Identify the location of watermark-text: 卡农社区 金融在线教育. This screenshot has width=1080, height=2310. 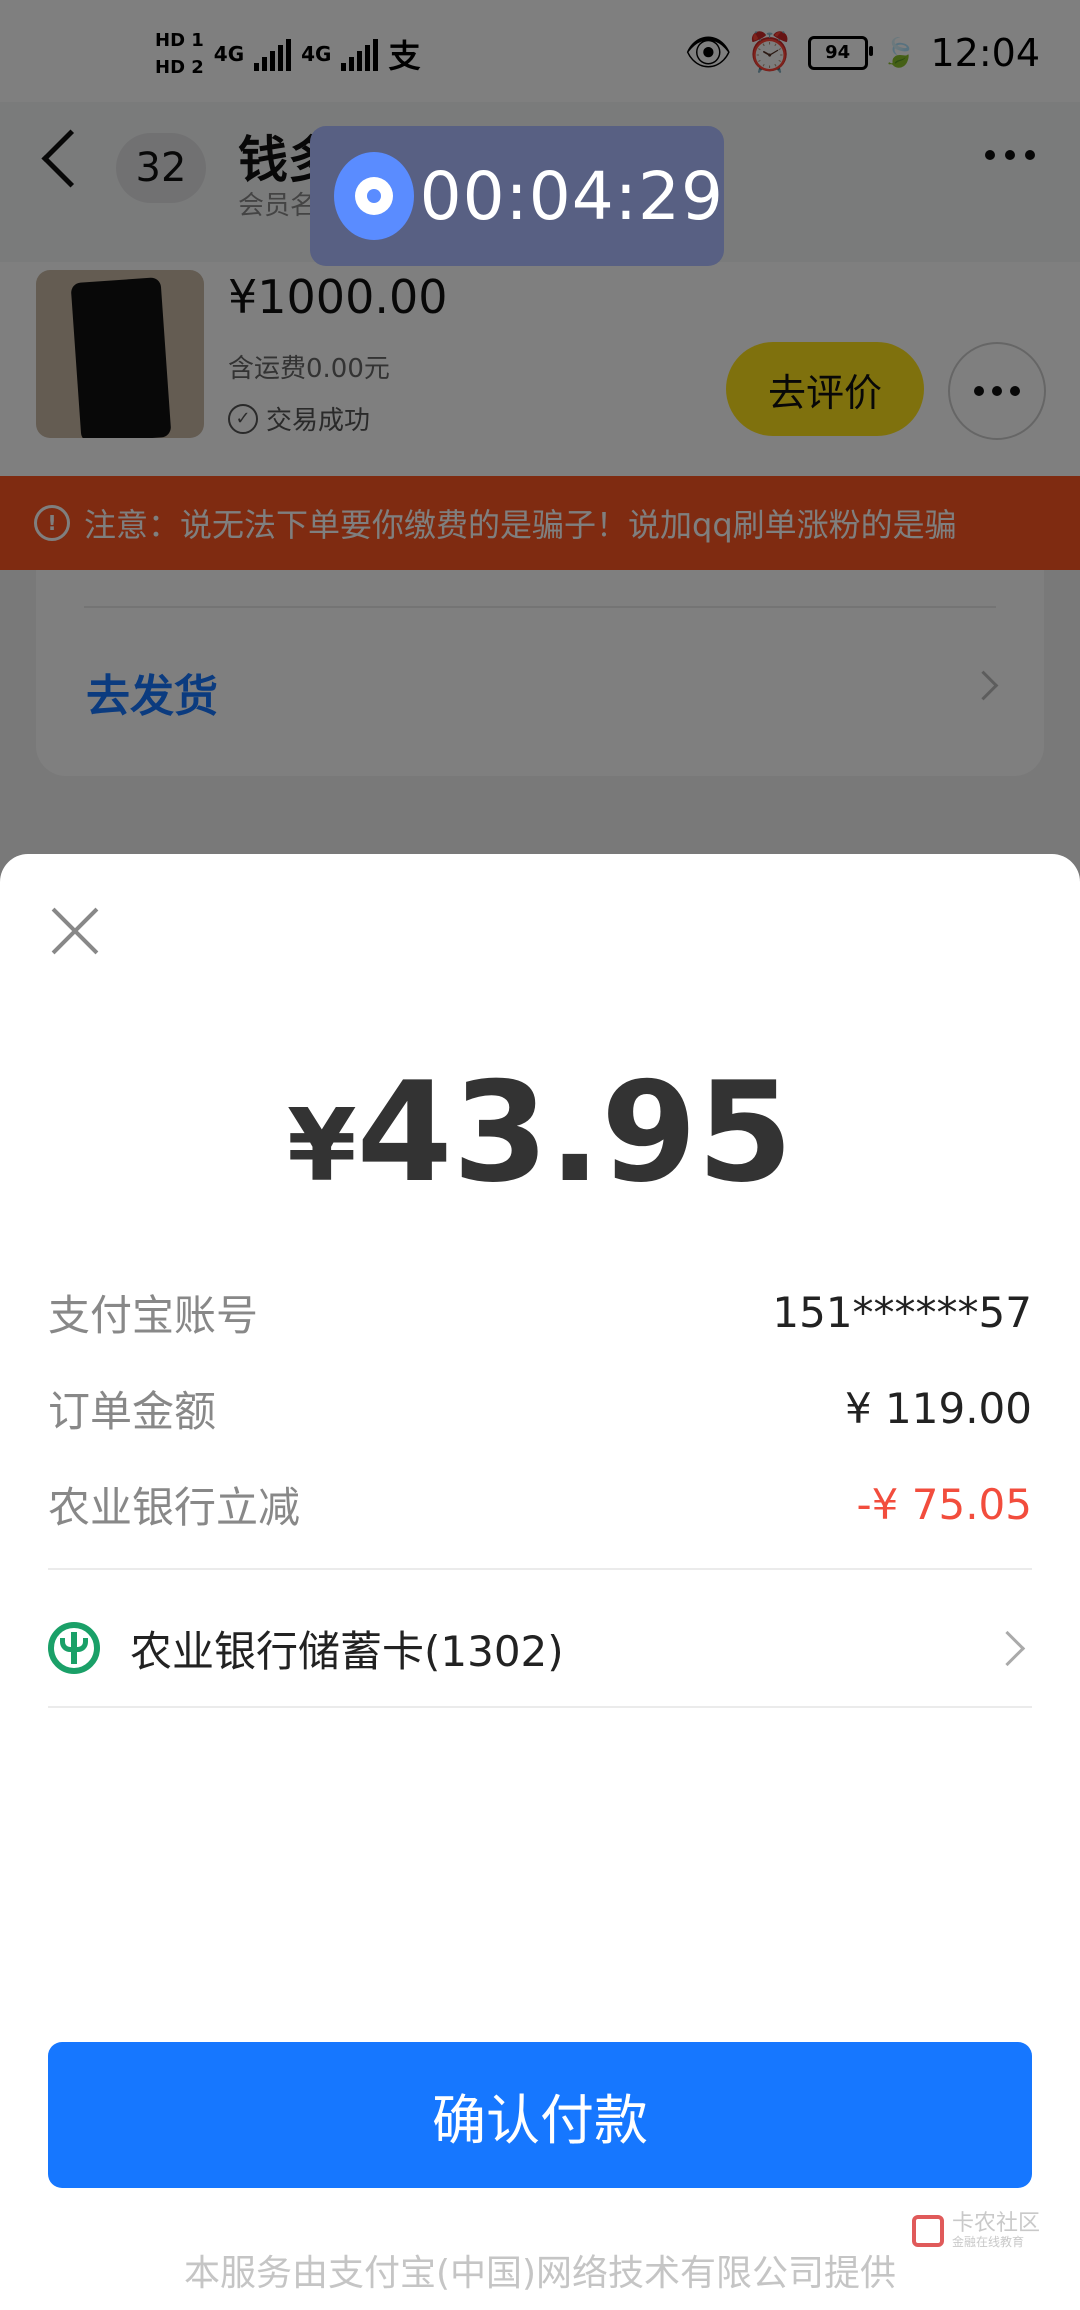
(995, 2230).